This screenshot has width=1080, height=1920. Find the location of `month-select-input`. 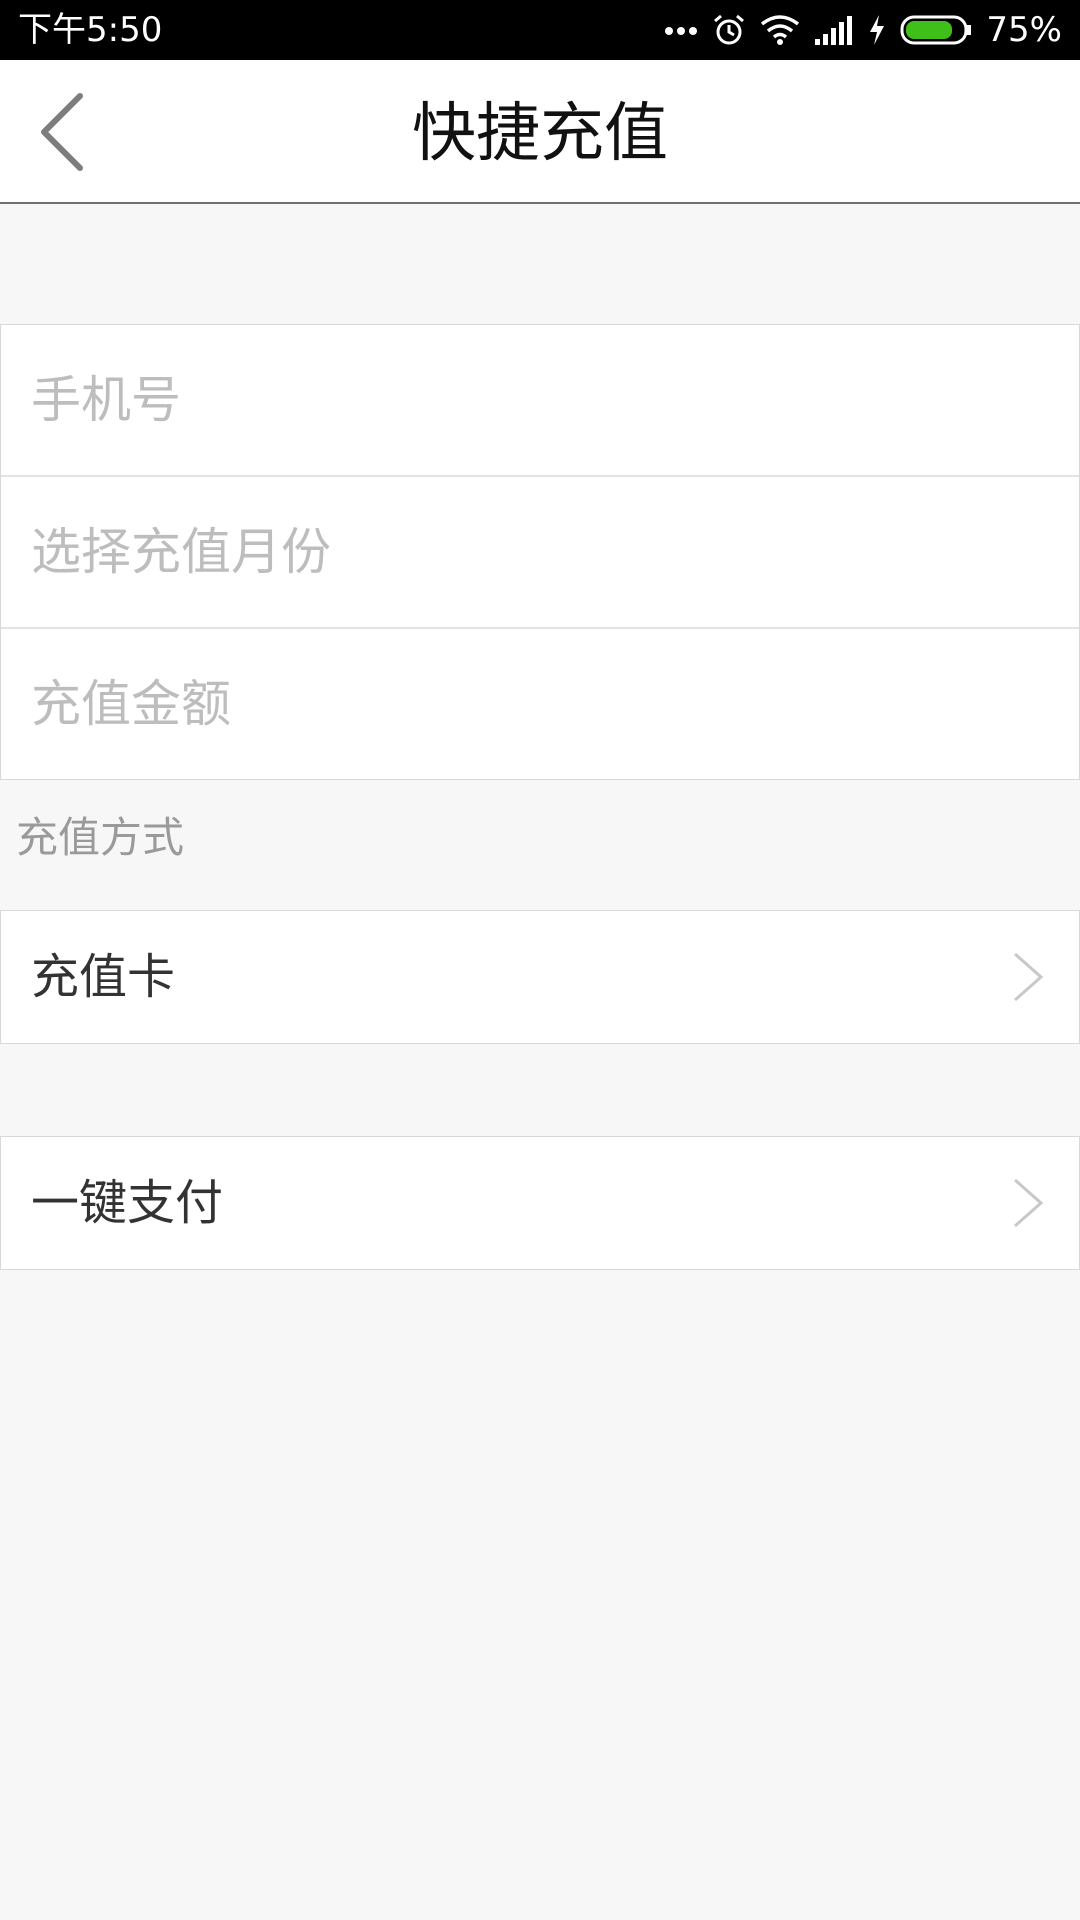

month-select-input is located at coordinates (531, 552).